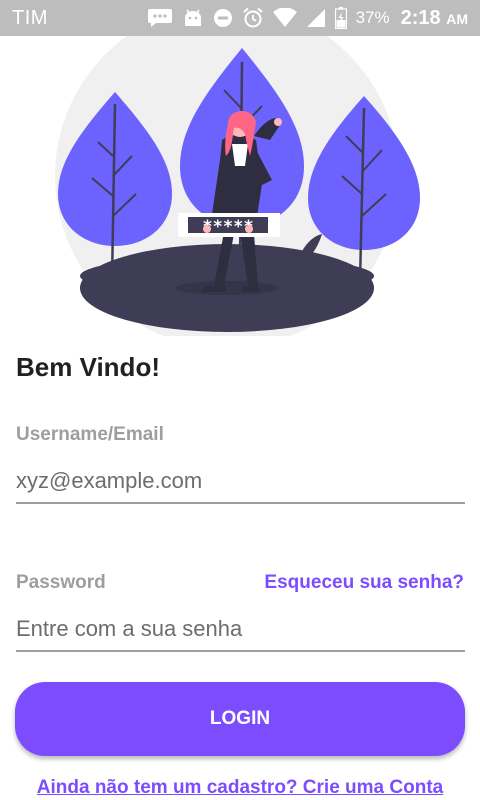  What do you see at coordinates (90, 434) in the screenshot?
I see `username-label: Username/Email` at bounding box center [90, 434].